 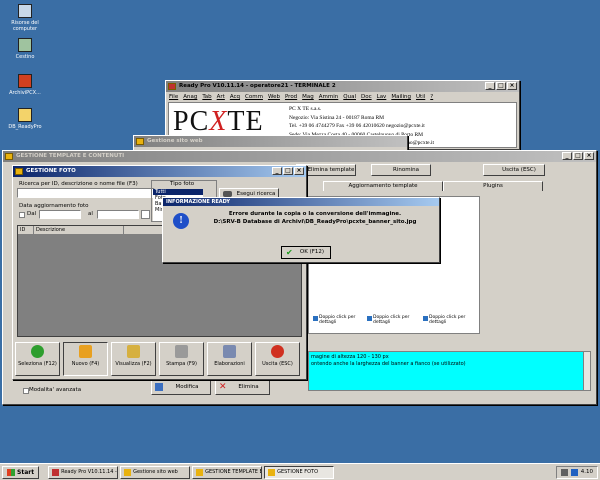 What do you see at coordinates (369, 318) in the screenshot?
I see `thumbnail-icon` at bounding box center [369, 318].